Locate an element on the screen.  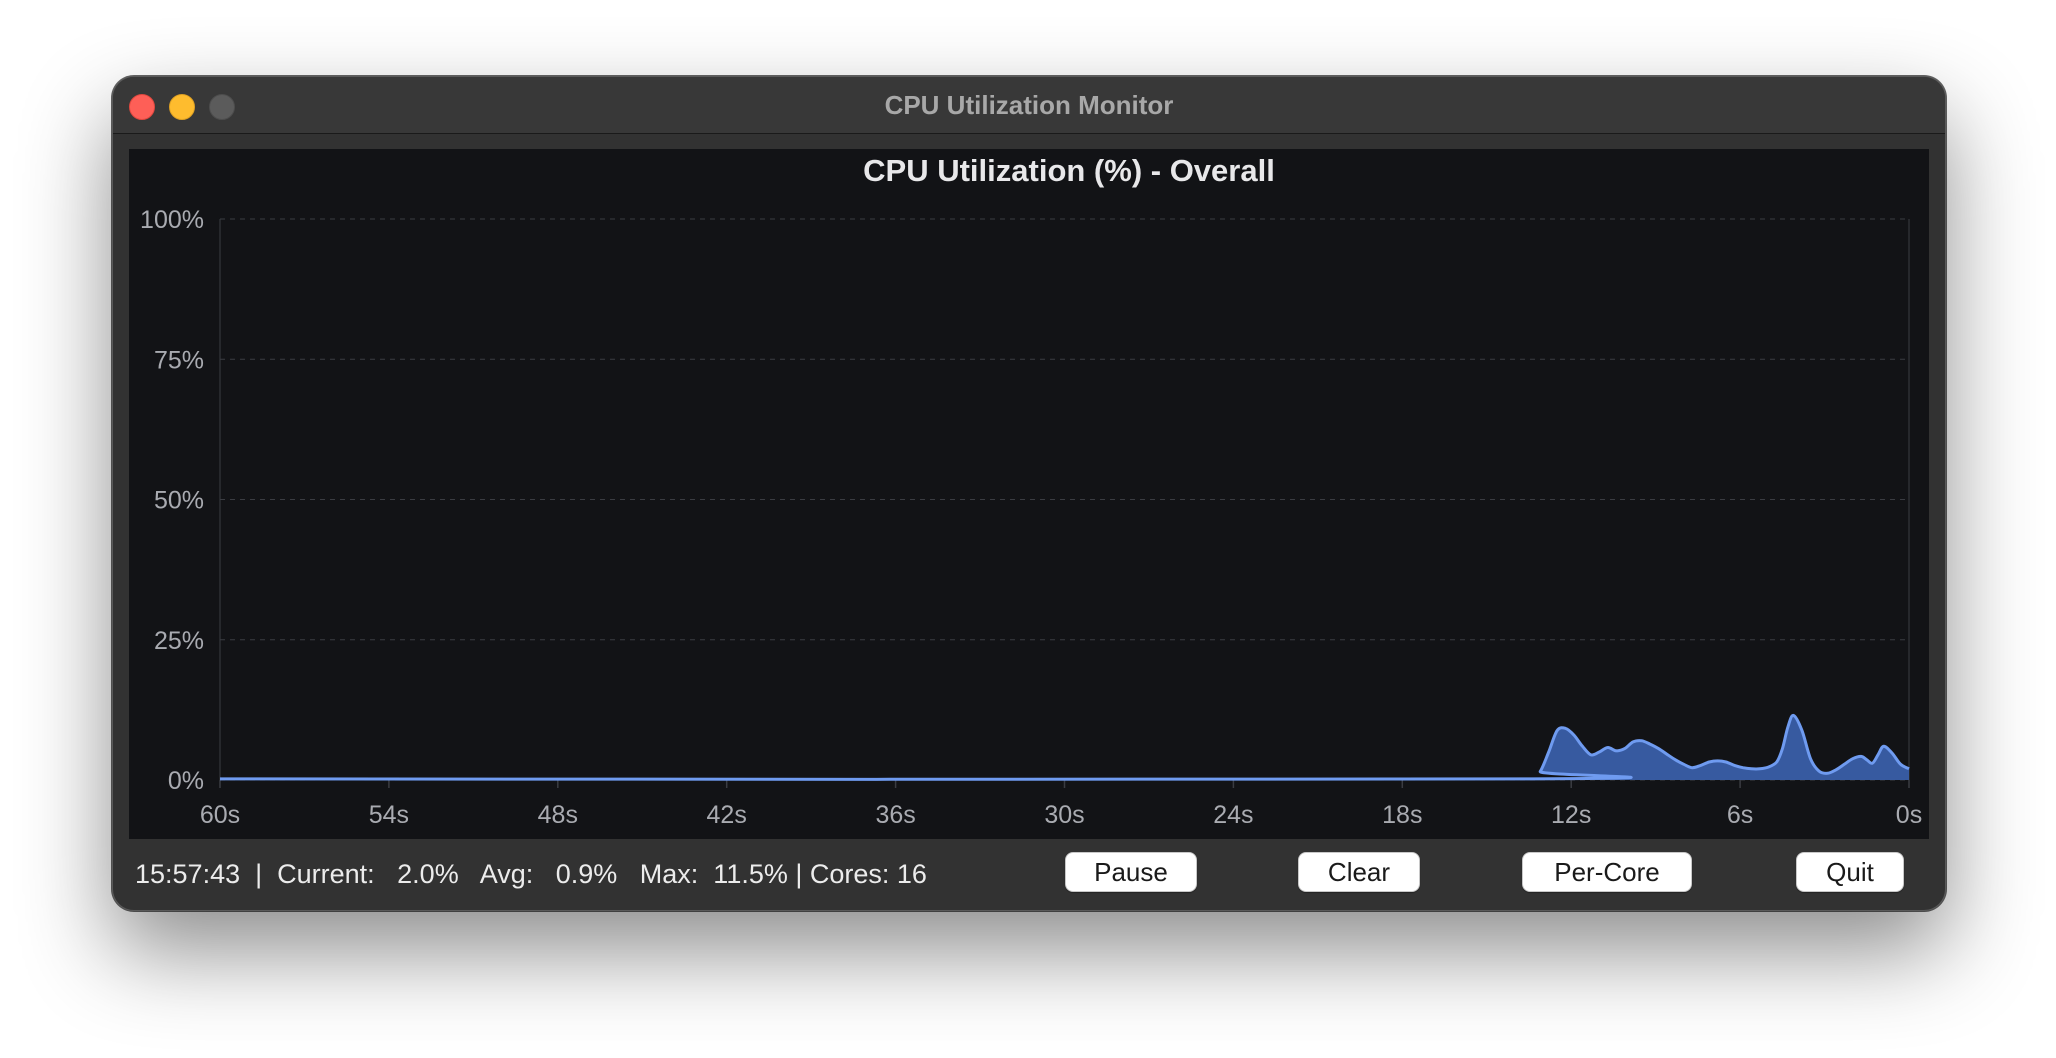
x-tick-label: 42s is located at coordinates (727, 815).